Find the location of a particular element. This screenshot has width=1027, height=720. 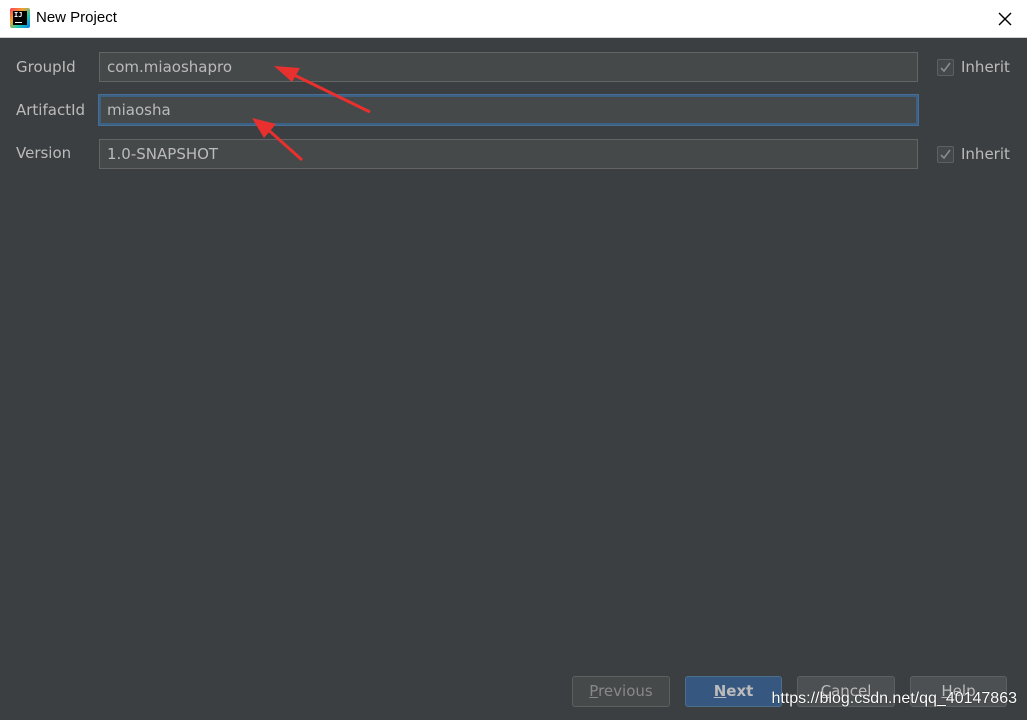

intellij-idea-icon: IJ is located at coordinates (20, 18).